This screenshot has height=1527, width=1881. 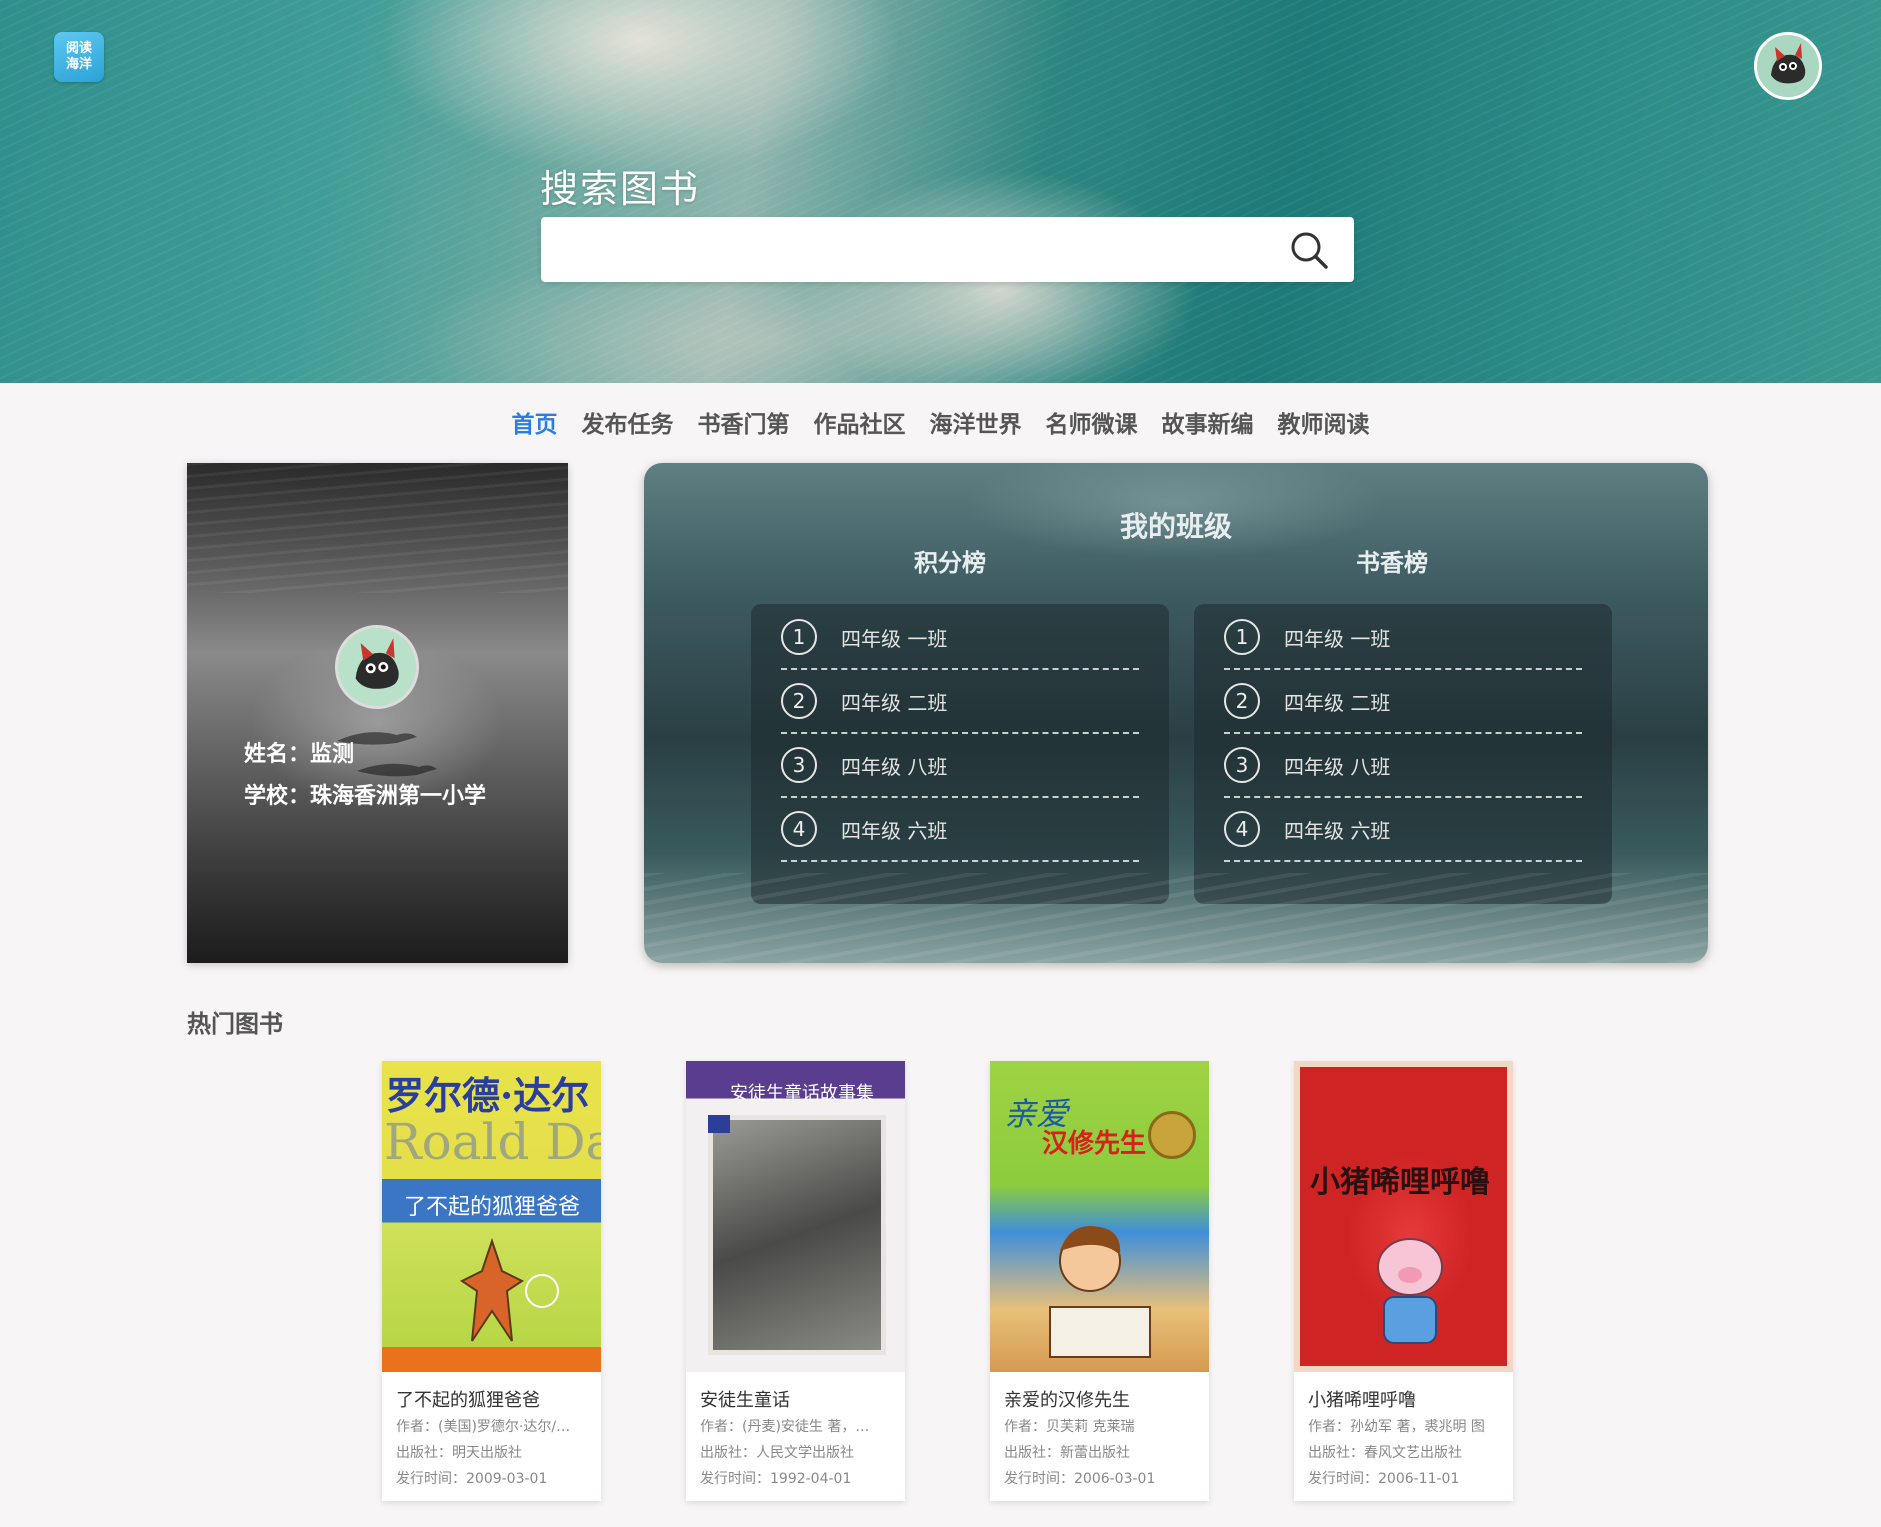 What do you see at coordinates (1324, 425) in the screenshot?
I see `nav-item-teacher-reading: 教师阅读` at bounding box center [1324, 425].